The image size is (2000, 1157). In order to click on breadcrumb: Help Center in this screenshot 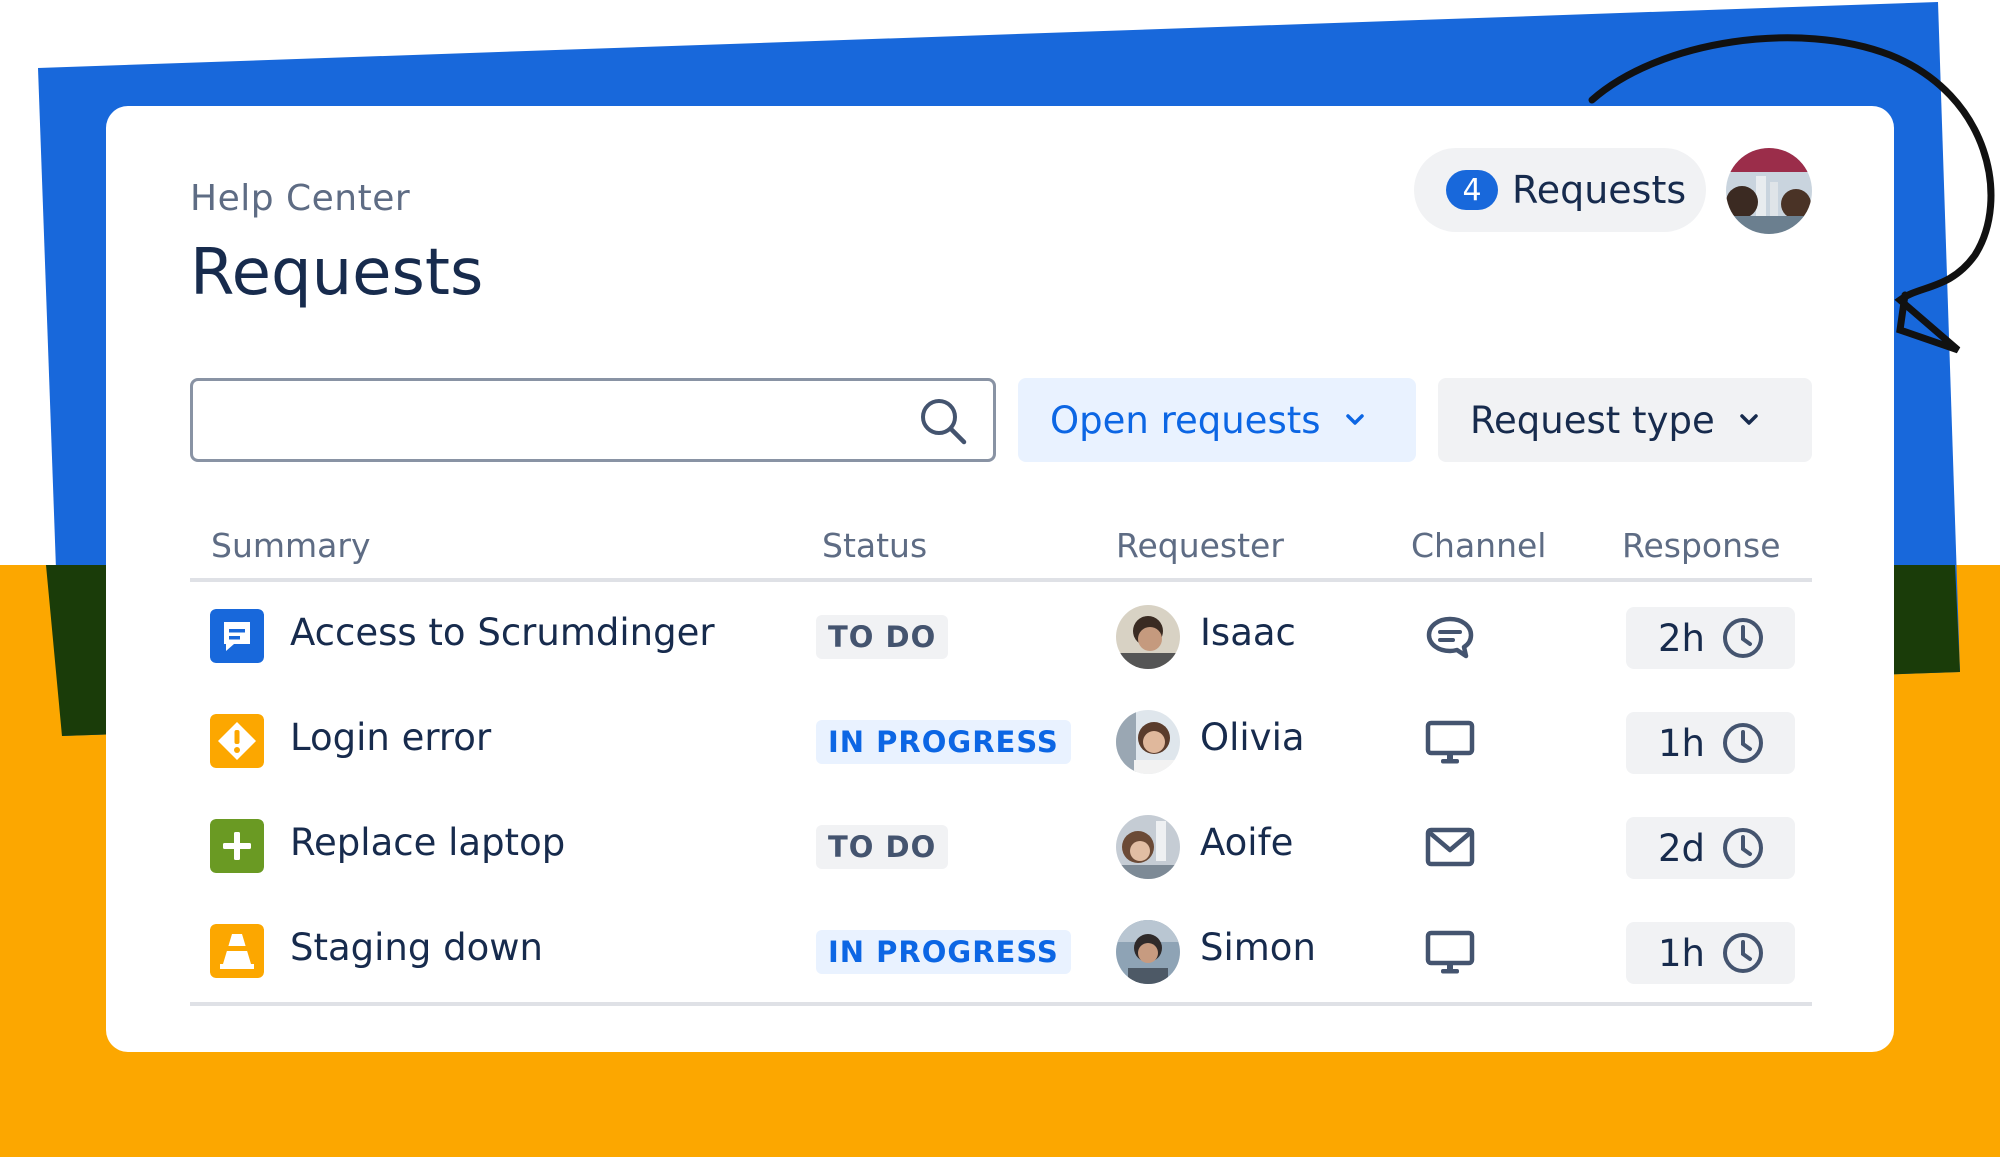, I will do `click(300, 198)`.